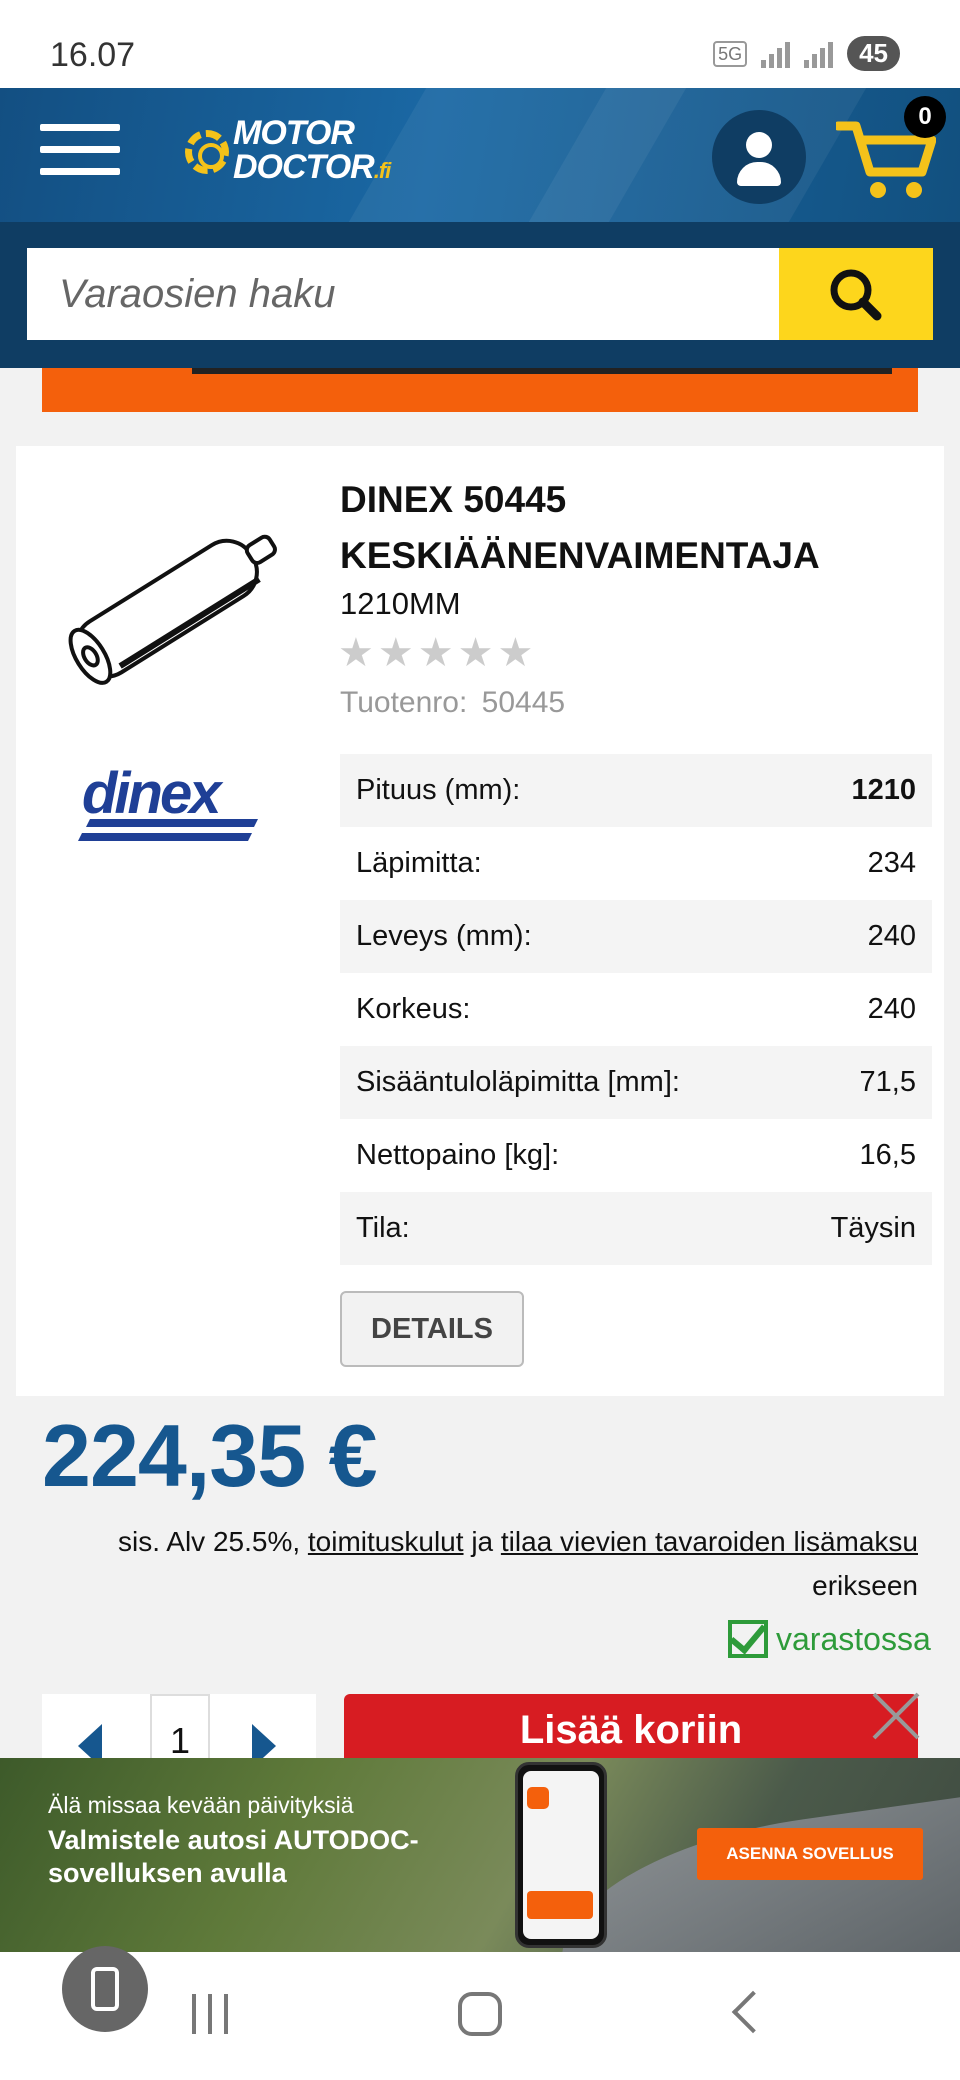 This screenshot has height=2080, width=960. I want to click on user-icon-body, so click(759, 174).